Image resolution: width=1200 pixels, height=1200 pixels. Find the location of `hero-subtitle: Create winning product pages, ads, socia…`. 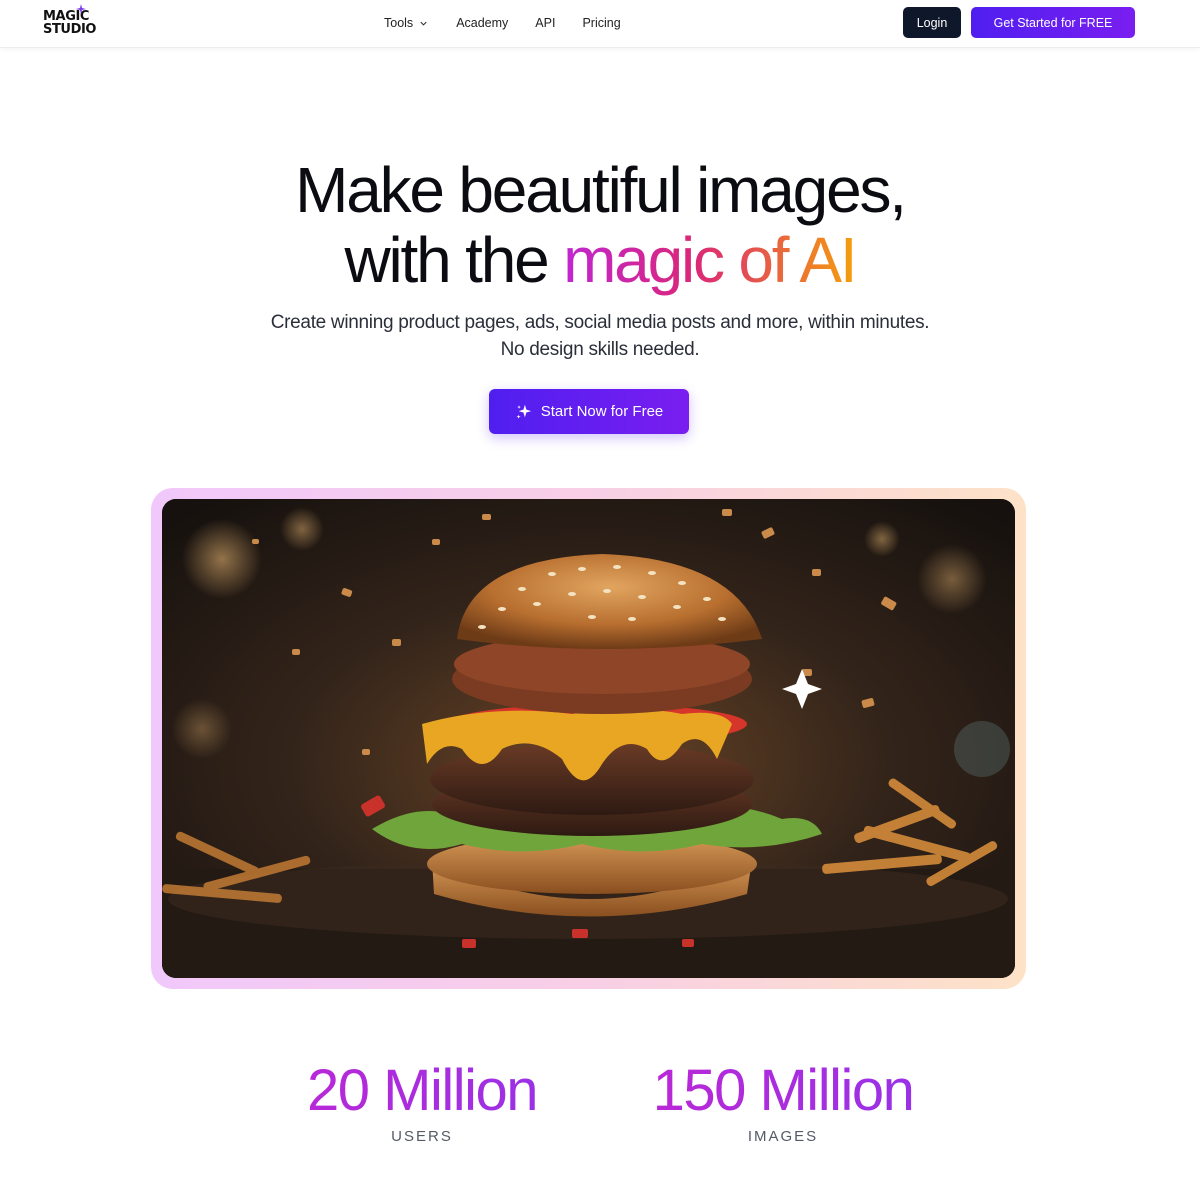

hero-subtitle: Create winning product pages, ads, socia… is located at coordinates (600, 336).